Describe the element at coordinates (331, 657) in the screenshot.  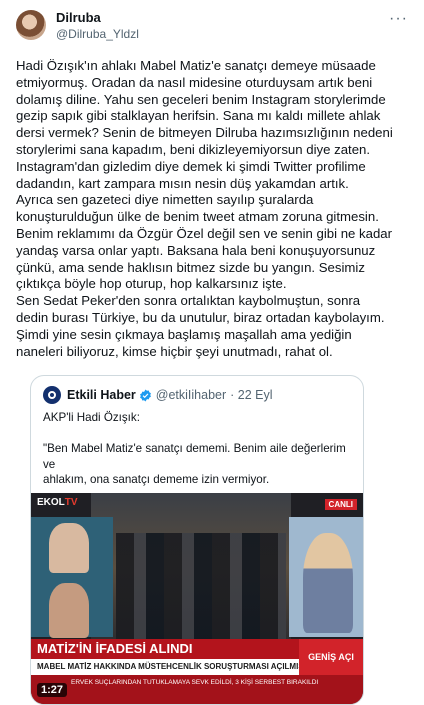
I see `program-badge: GENİŞ AÇI` at that location.